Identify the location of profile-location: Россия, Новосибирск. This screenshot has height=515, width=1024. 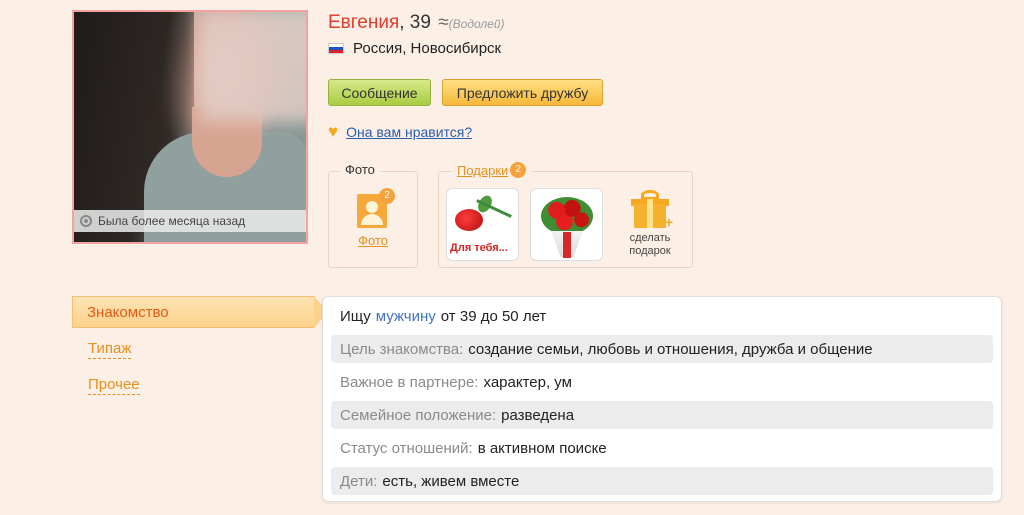
(414, 48).